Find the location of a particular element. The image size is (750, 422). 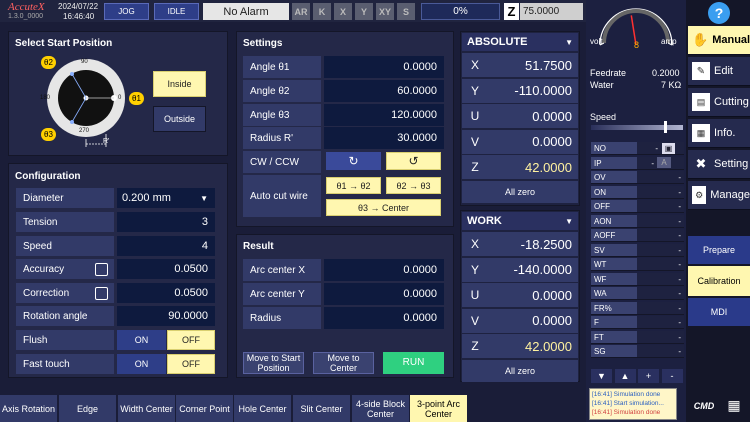

correction-checkbox is located at coordinates (101, 293).